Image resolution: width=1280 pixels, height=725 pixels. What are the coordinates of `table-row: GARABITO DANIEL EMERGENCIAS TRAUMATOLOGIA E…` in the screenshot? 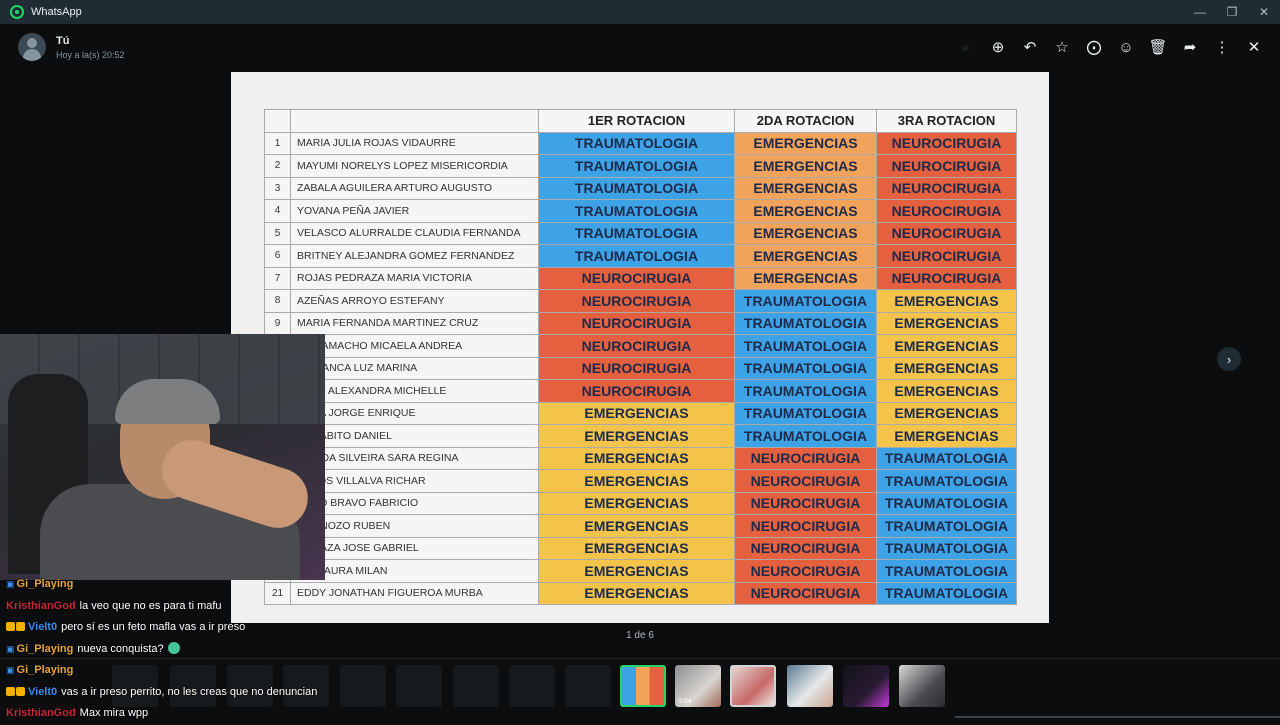 It's located at (640, 436).